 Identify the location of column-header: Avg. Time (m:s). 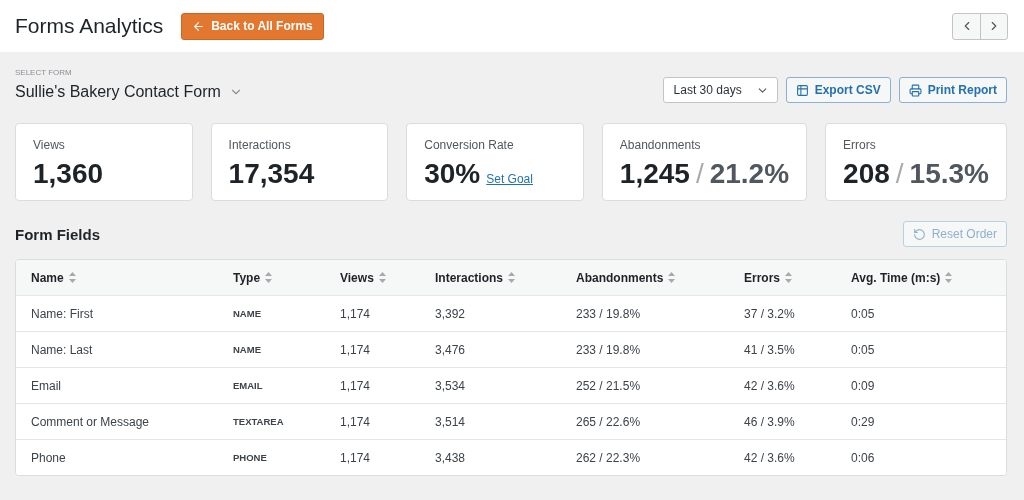
(896, 277).